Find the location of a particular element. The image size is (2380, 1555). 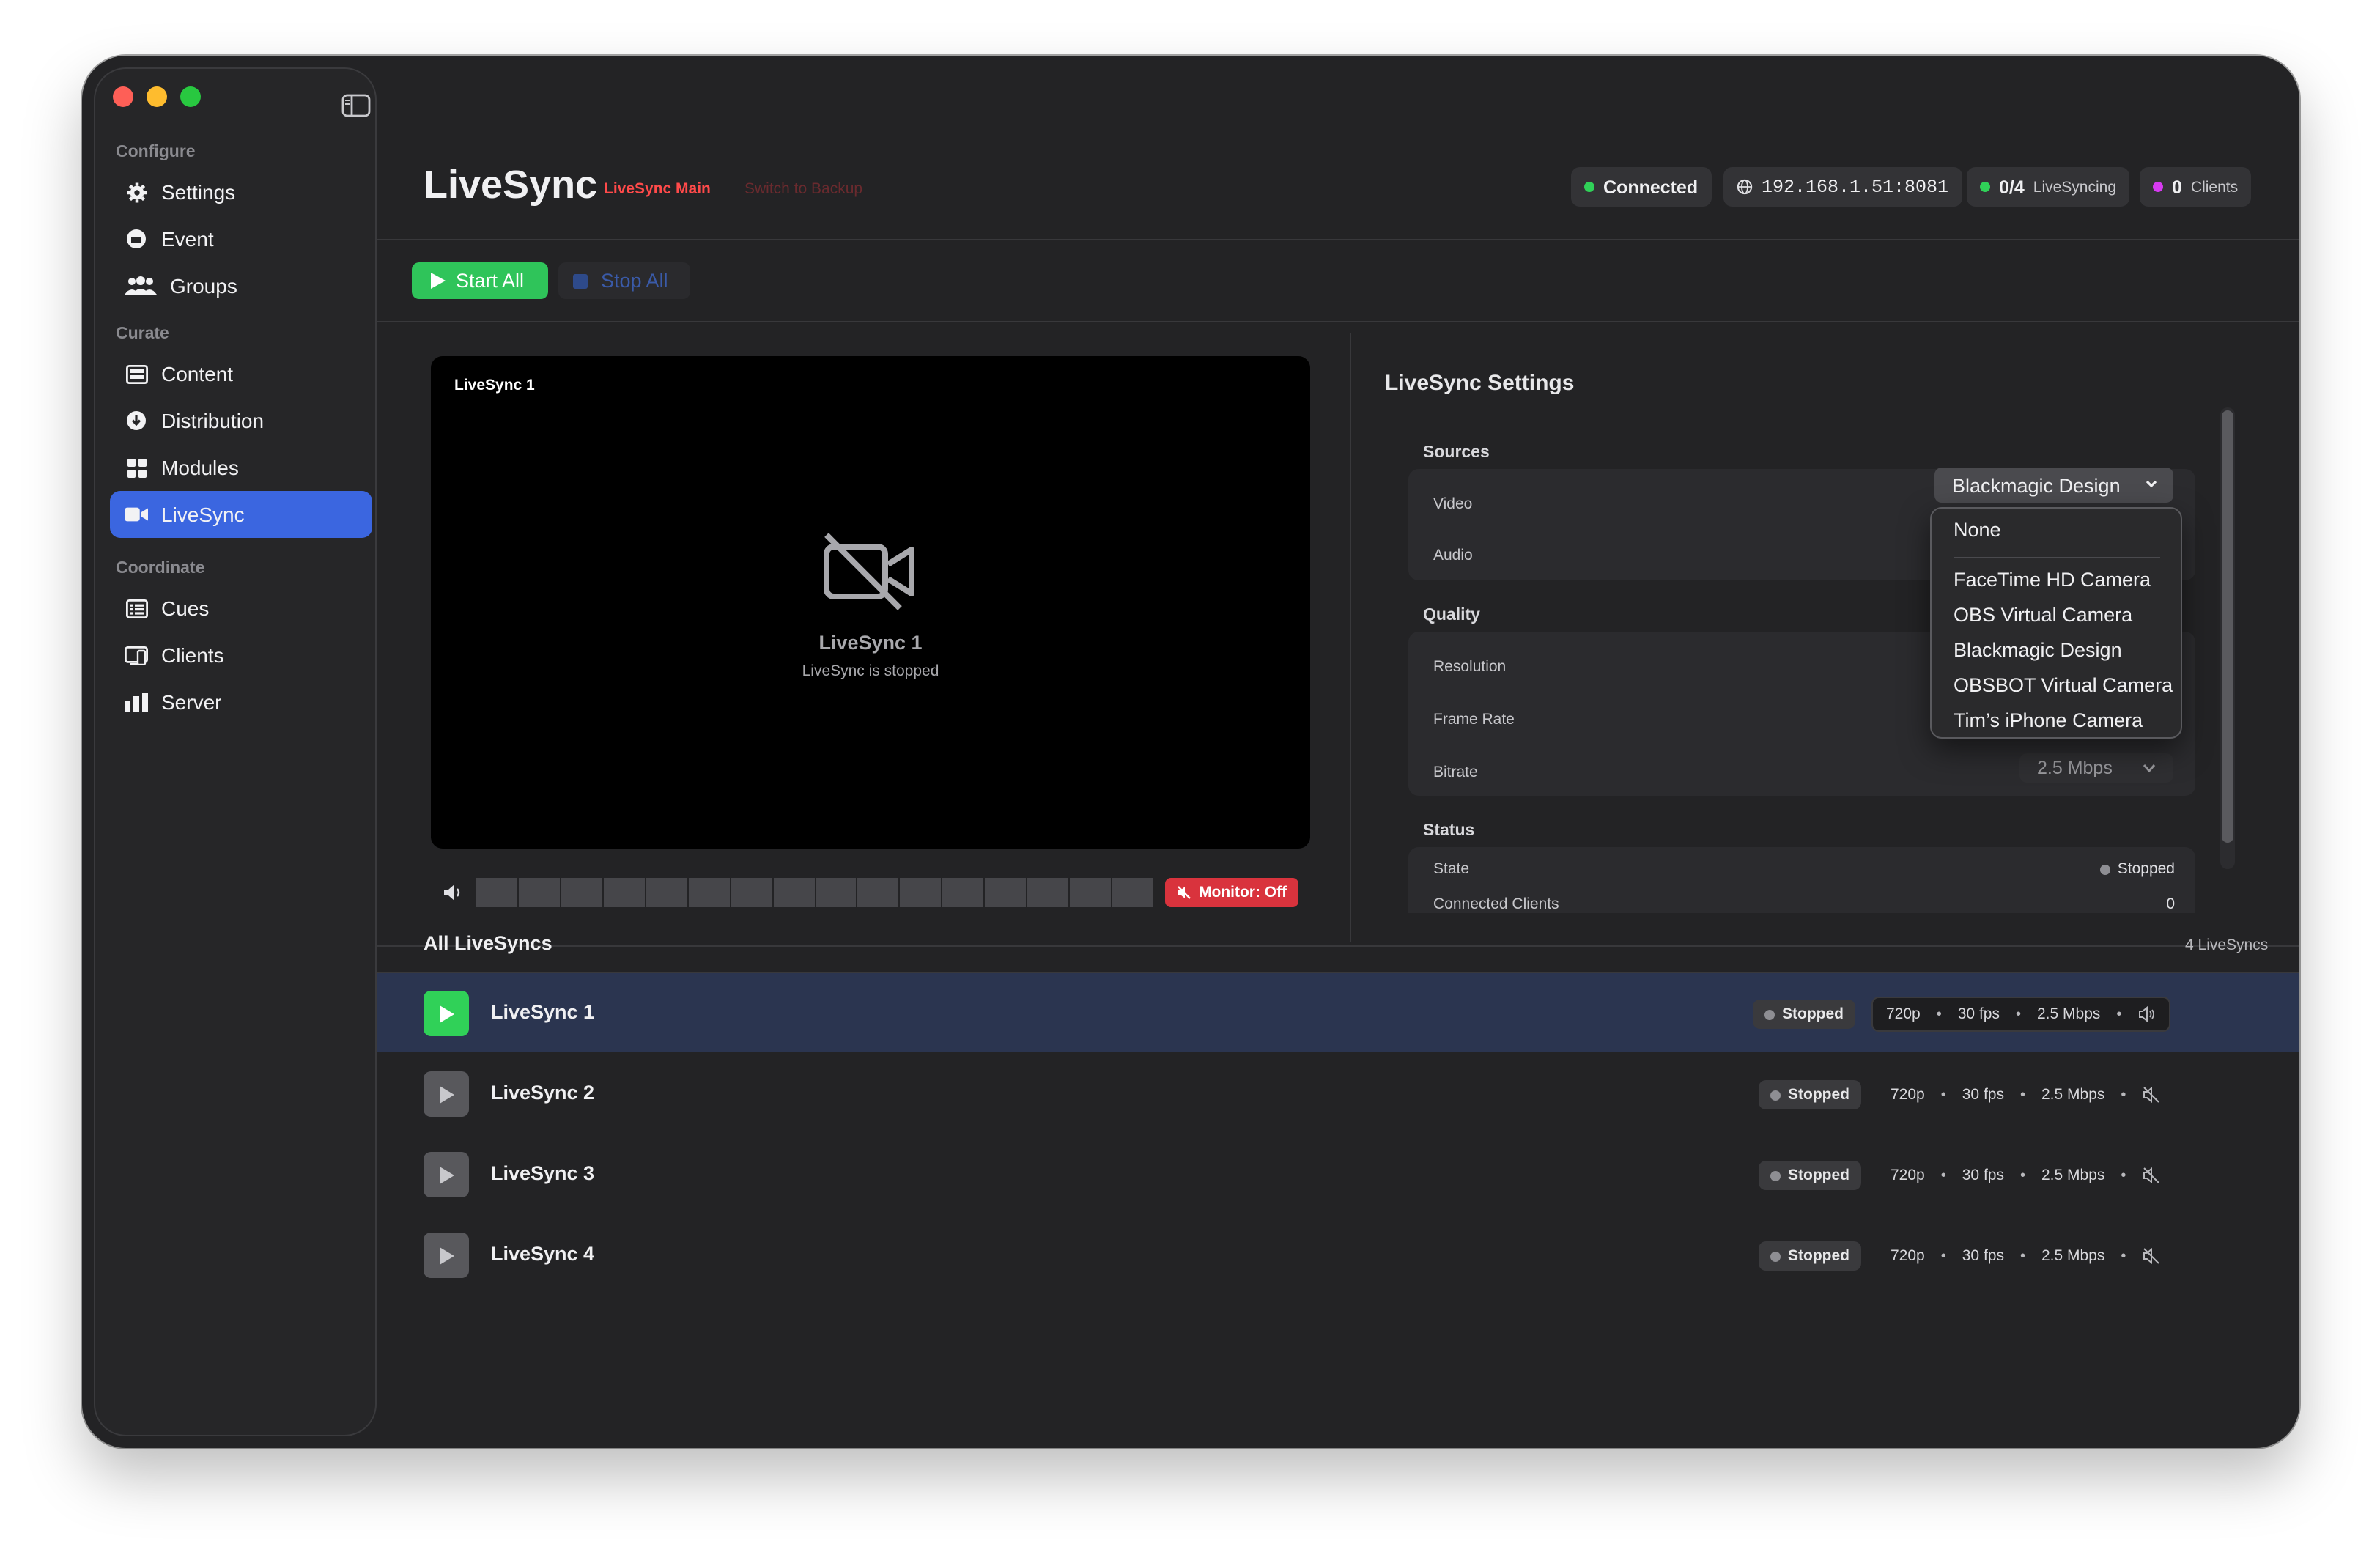

sidebar-item-label: Content is located at coordinates (197, 373).